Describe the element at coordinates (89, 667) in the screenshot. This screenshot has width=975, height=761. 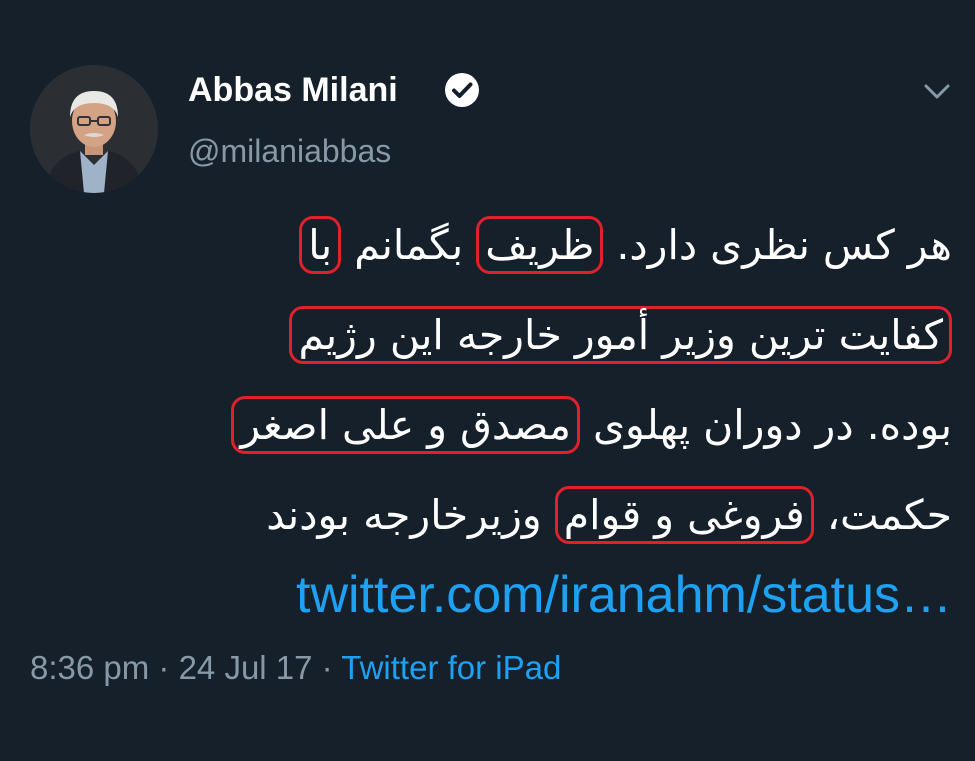
I see `tweet-time: 8:36 pm` at that location.